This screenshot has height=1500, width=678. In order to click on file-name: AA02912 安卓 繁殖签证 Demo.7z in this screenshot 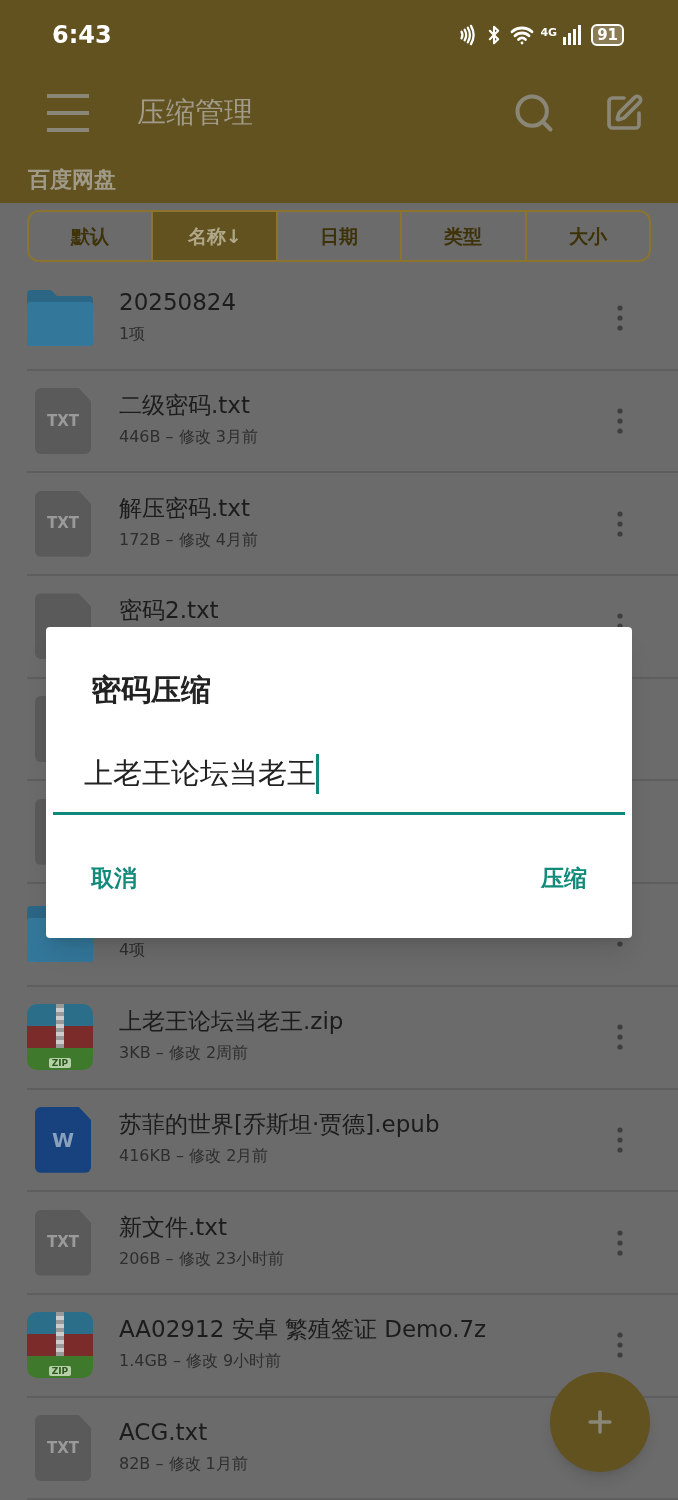, I will do `click(303, 1329)`.